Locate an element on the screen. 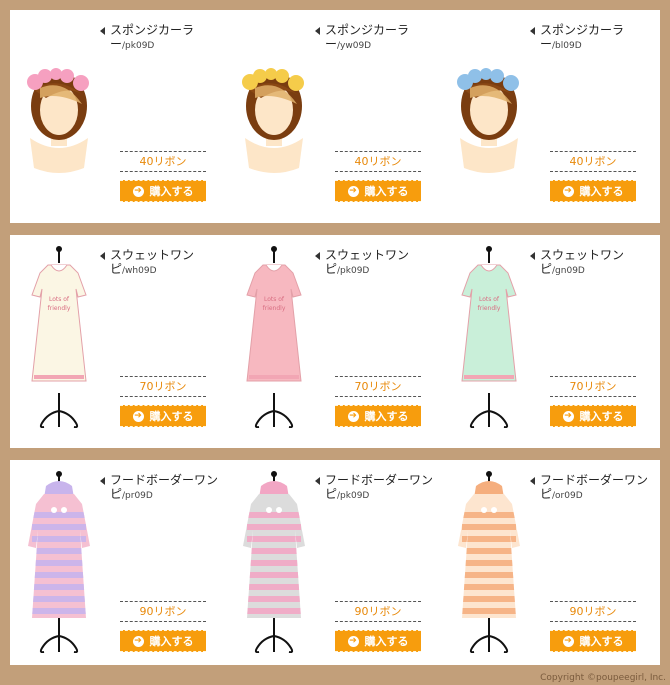  product-name-link: スウェットワンピ/pk09D is located at coordinates (375, 263).